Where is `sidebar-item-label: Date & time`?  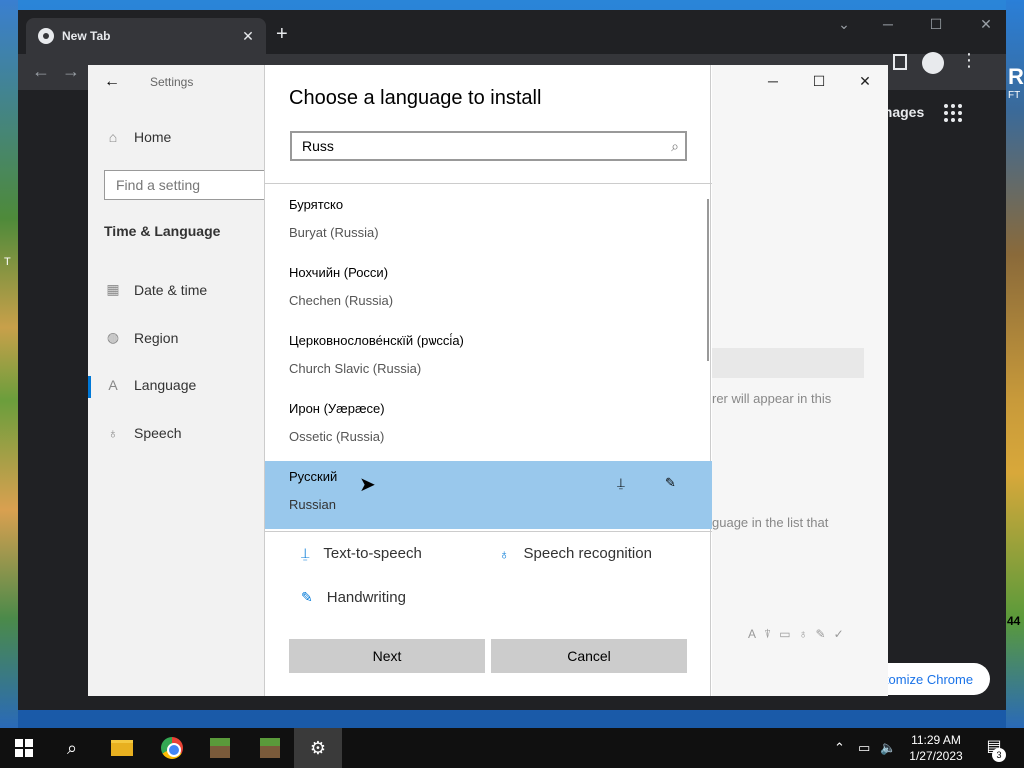 sidebar-item-label: Date & time is located at coordinates (171, 289).